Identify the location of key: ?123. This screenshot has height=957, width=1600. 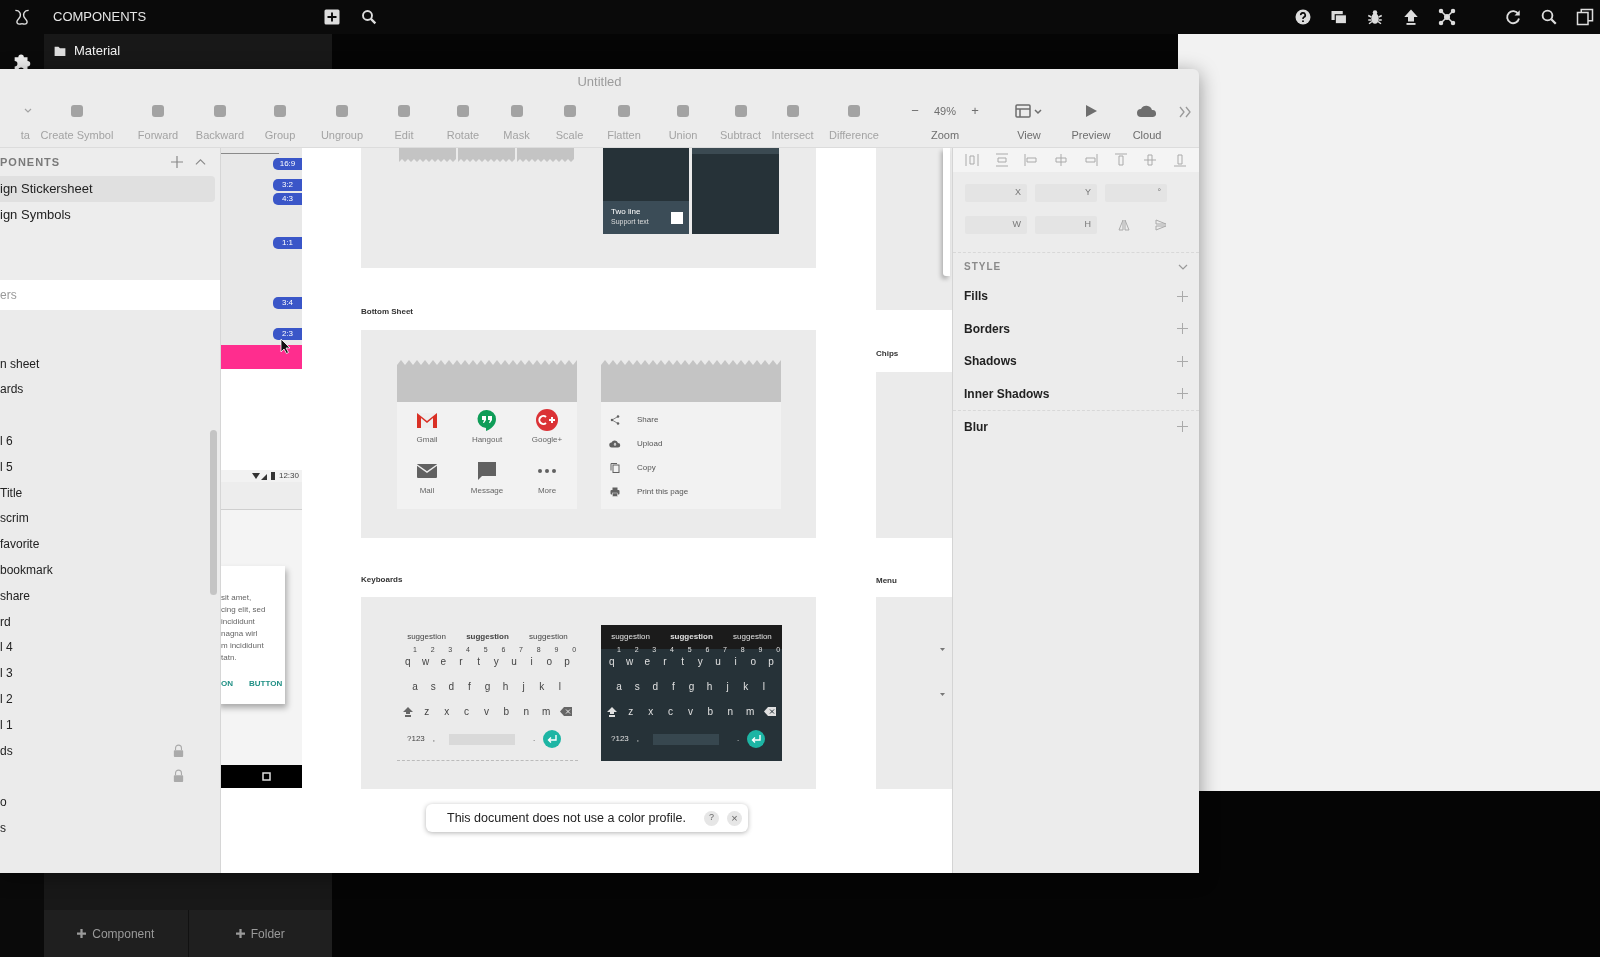
(620, 739).